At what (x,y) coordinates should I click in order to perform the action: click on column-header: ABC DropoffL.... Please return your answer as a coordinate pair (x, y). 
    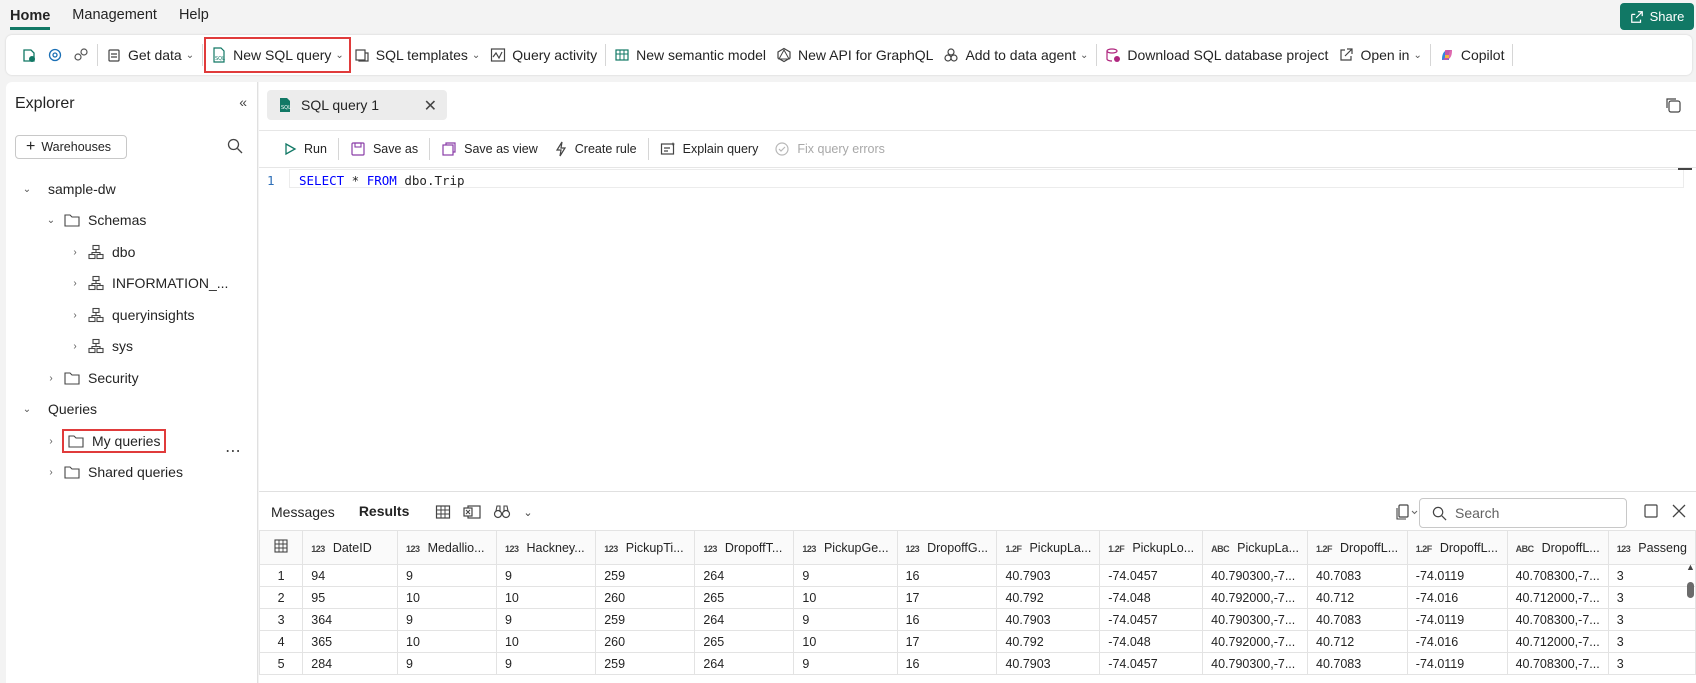
    Looking at the image, I should click on (1557, 547).